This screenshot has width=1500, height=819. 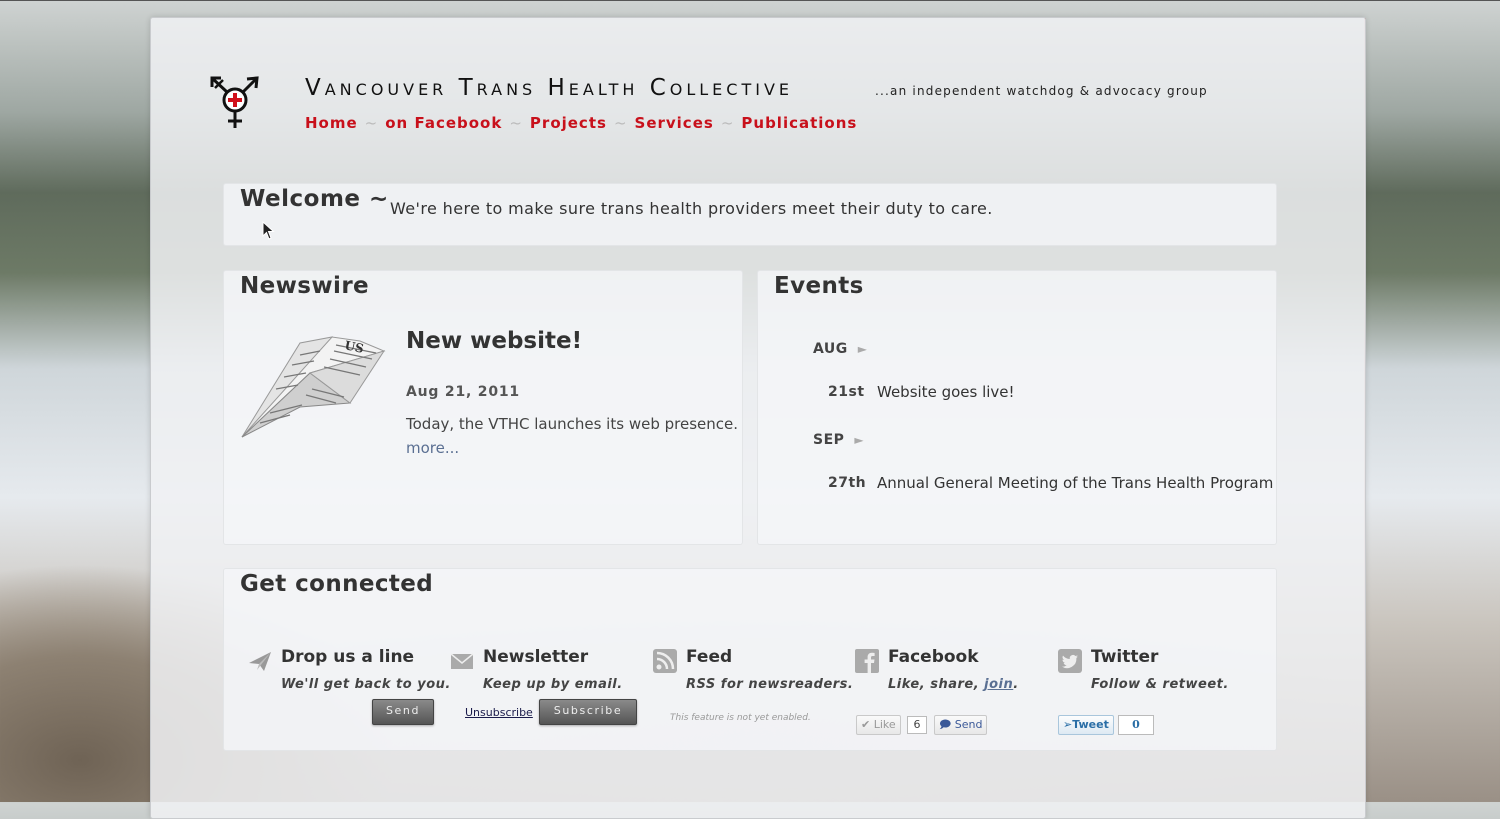 I want to click on twitter-subtitle: Follow & retweet., so click(x=1160, y=684).